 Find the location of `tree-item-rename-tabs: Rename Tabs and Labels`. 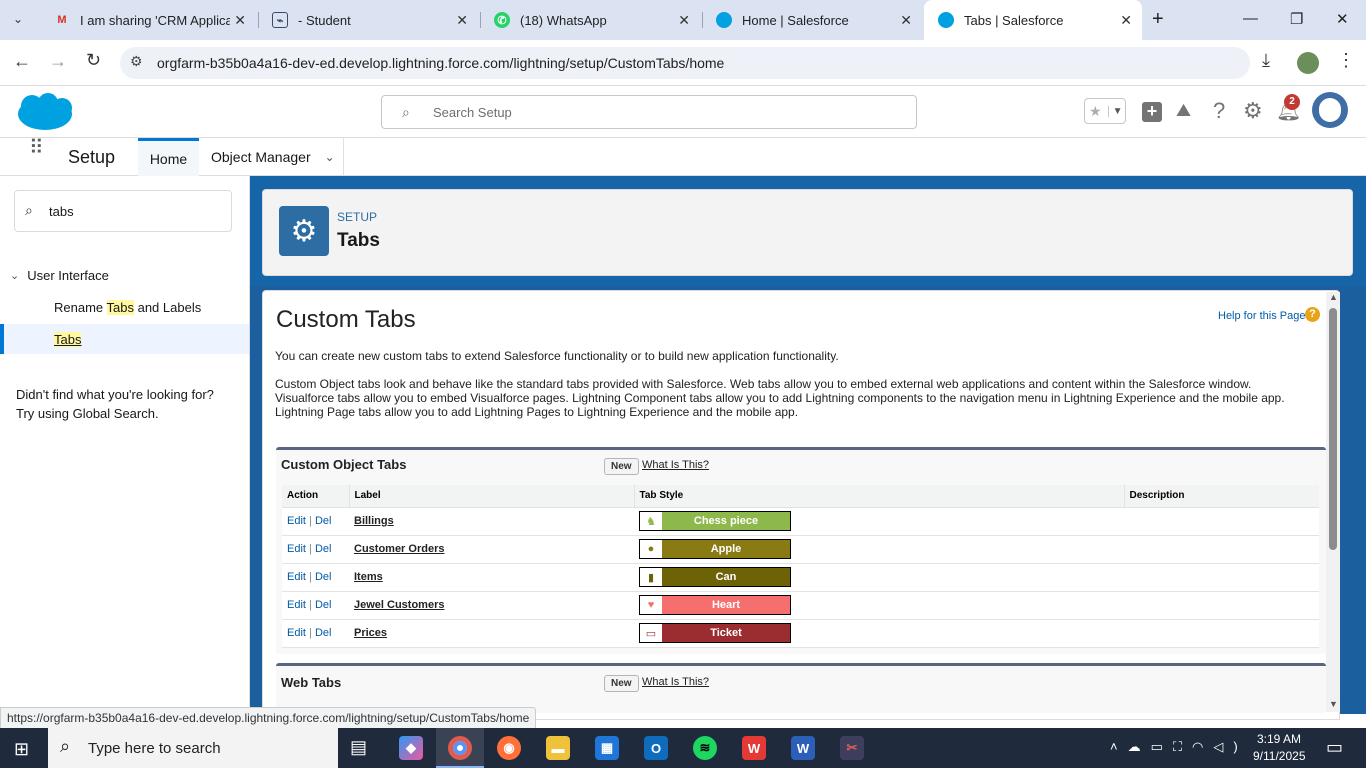

tree-item-rename-tabs: Rename Tabs and Labels is located at coordinates (127, 307).